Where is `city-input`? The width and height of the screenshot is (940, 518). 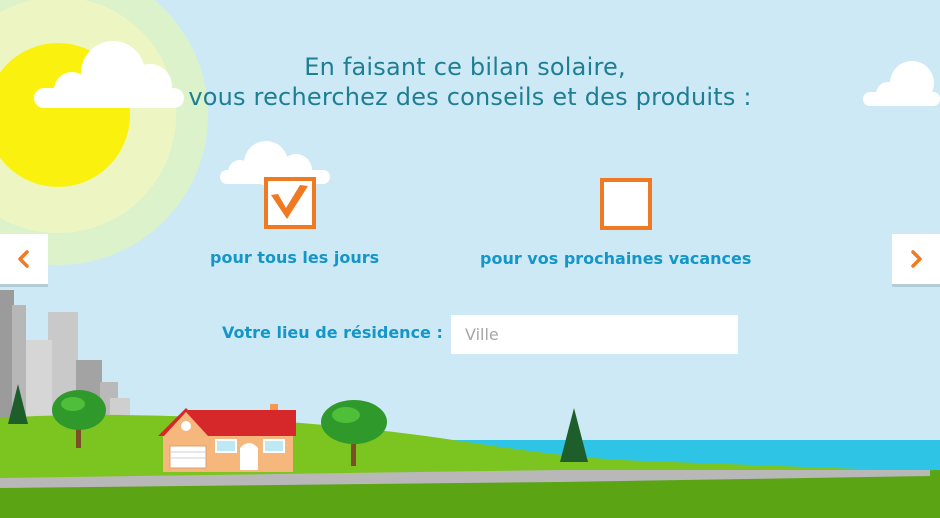
city-input is located at coordinates (594, 334).